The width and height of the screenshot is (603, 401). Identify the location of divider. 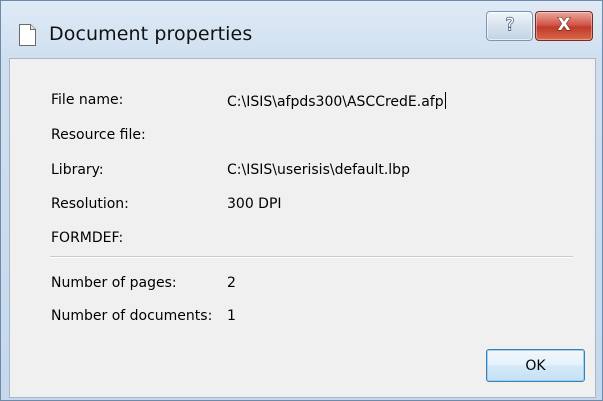
(311, 257).